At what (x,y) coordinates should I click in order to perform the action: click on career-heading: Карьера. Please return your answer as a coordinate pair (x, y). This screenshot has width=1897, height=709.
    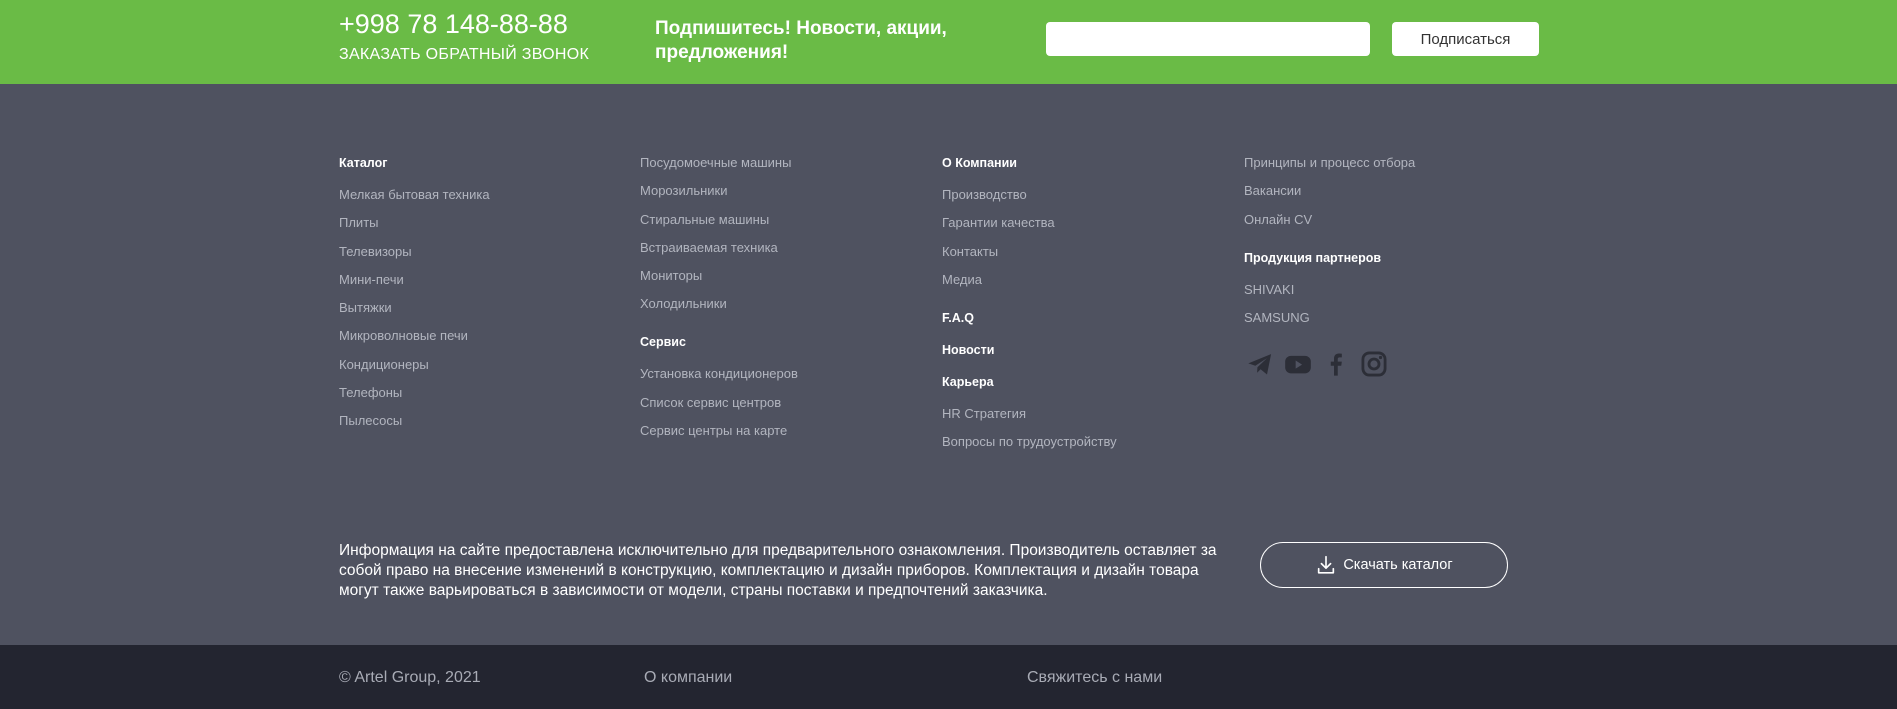
    Looking at the image, I should click on (1087, 382).